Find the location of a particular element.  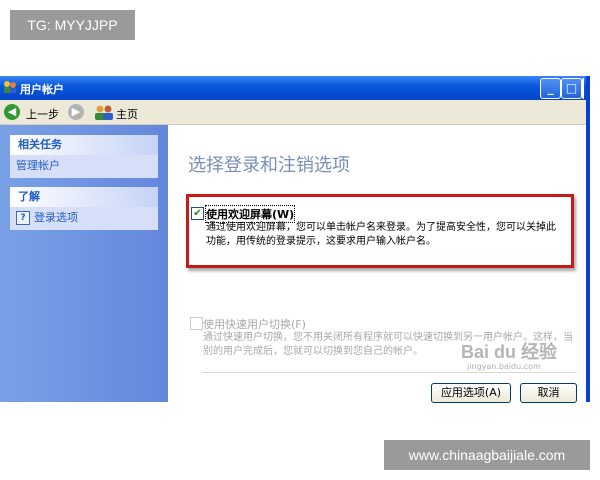

page-title: 选择登录和注销选项 is located at coordinates (269, 165).